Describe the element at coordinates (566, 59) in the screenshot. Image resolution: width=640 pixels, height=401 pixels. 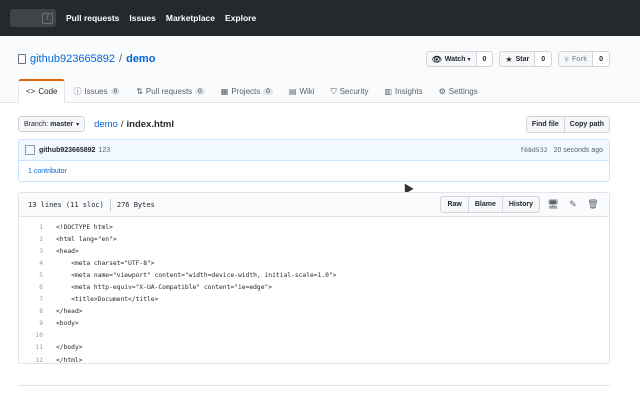
I see `fork-icon: ⑂` at that location.